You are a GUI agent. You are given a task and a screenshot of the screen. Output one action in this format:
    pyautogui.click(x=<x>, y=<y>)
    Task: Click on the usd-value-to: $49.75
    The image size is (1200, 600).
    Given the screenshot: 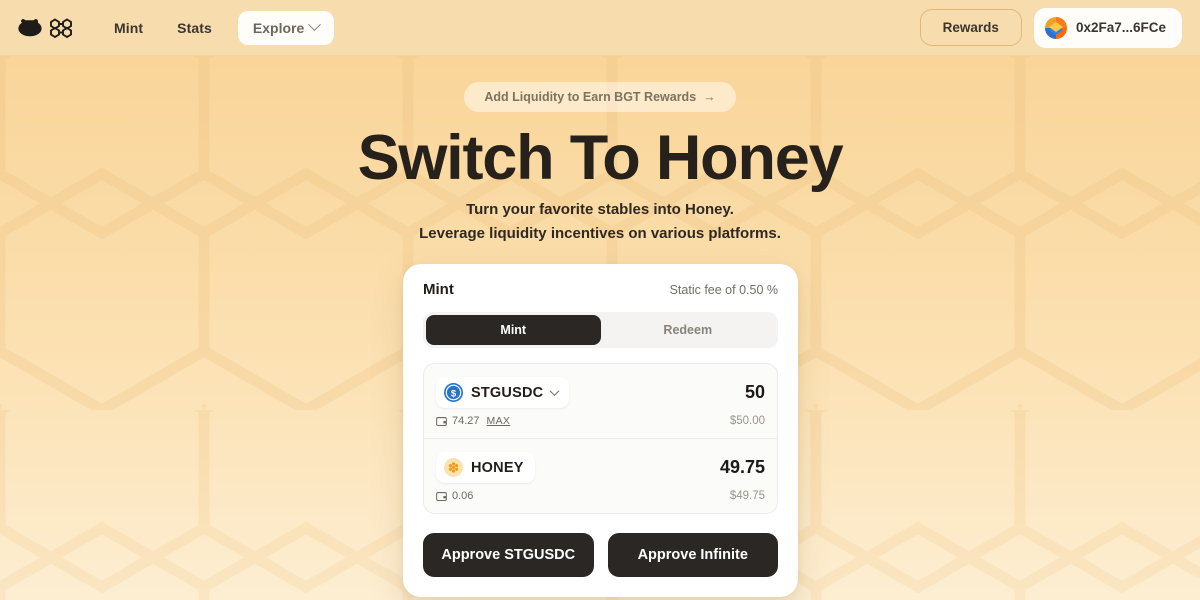 What is the action you would take?
    pyautogui.click(x=747, y=496)
    